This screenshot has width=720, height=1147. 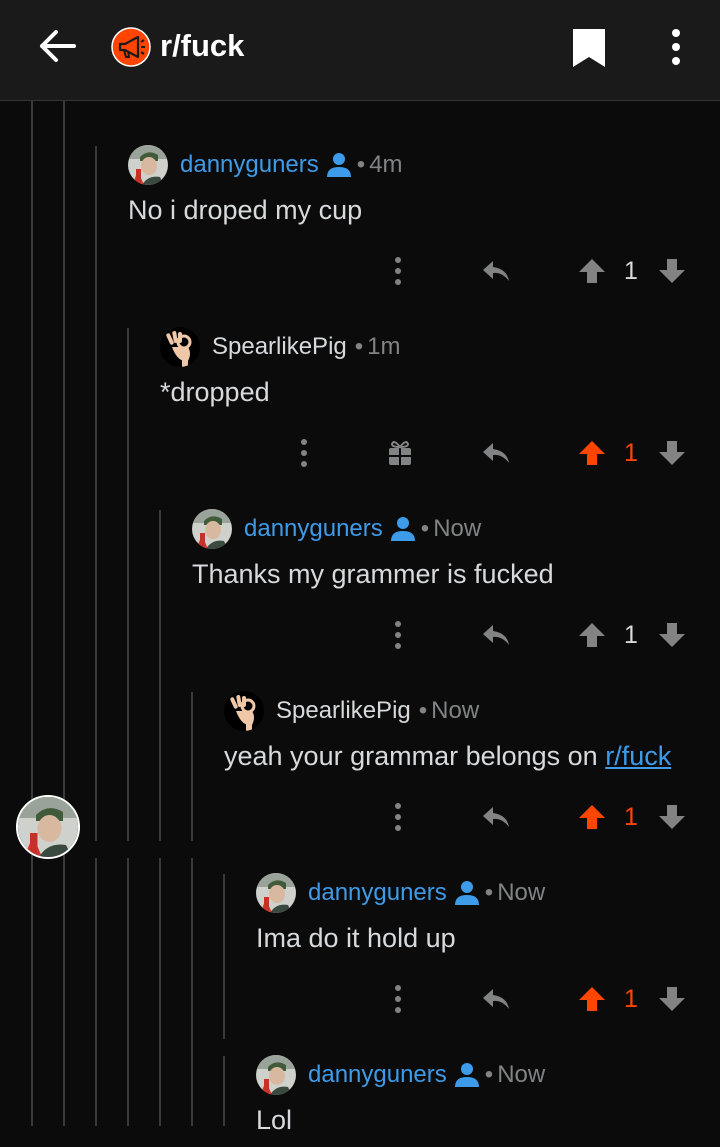 I want to click on comment-body: *dropped, so click(x=215, y=392).